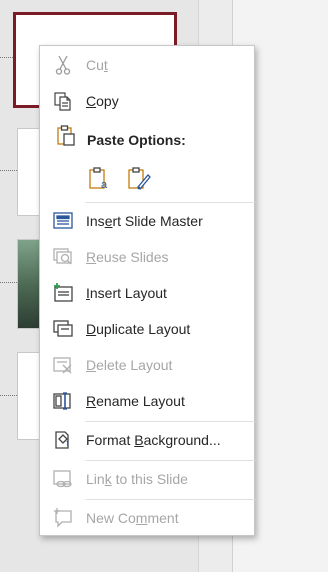 The height and width of the screenshot is (572, 328). I want to click on rename-layout-icon, so click(63, 401).